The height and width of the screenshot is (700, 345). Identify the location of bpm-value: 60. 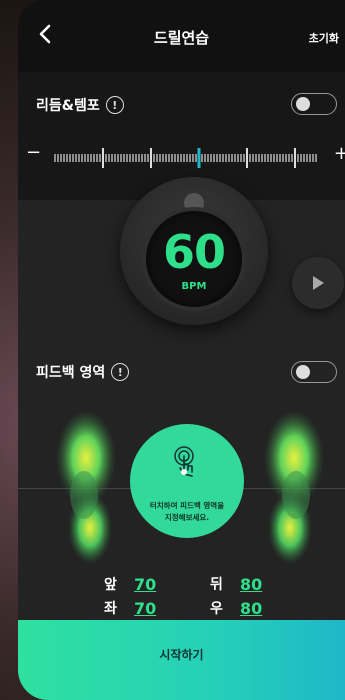
(194, 252).